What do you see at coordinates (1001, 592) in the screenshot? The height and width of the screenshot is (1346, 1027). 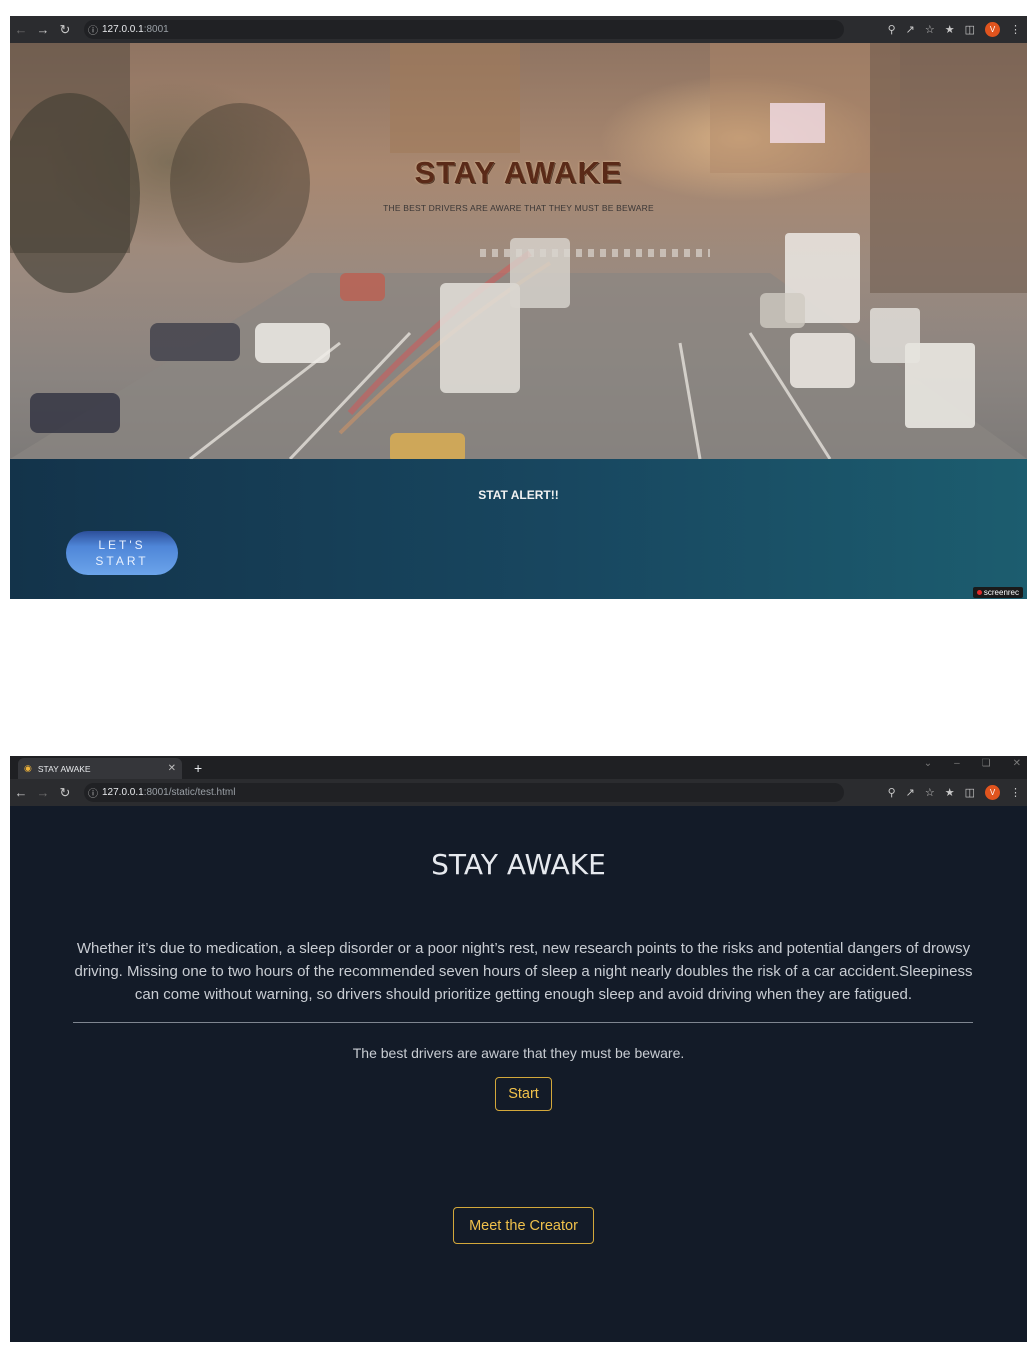 I see `screenrec-label: screenrec` at bounding box center [1001, 592].